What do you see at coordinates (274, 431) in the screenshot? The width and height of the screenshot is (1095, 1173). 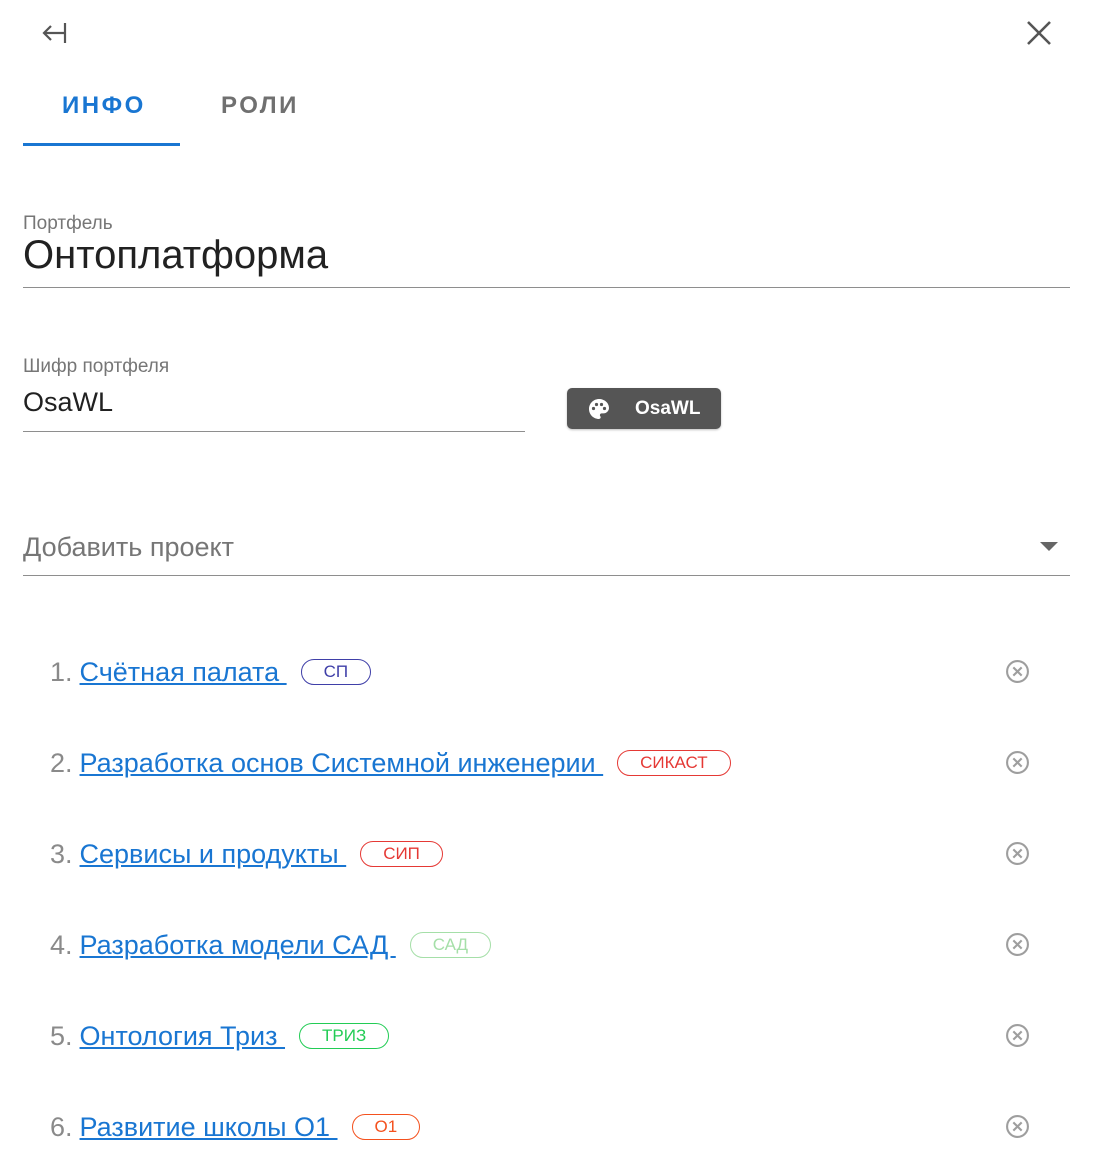 I see `cipher-field-underline` at bounding box center [274, 431].